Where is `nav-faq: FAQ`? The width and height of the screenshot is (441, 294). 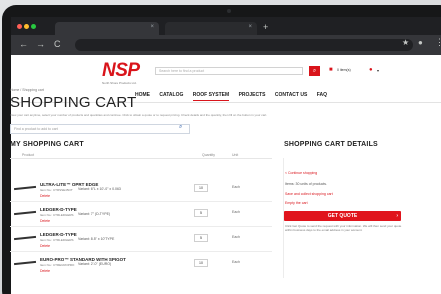 nav-faq: FAQ is located at coordinates (322, 95).